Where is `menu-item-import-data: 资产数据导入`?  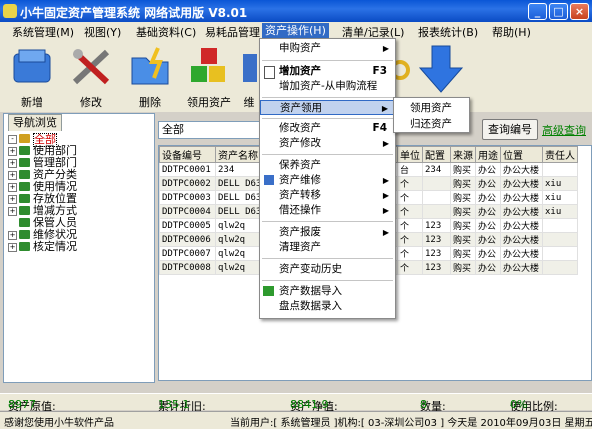
menu-item-import-data: 资产数据导入 is located at coordinates (327, 291).